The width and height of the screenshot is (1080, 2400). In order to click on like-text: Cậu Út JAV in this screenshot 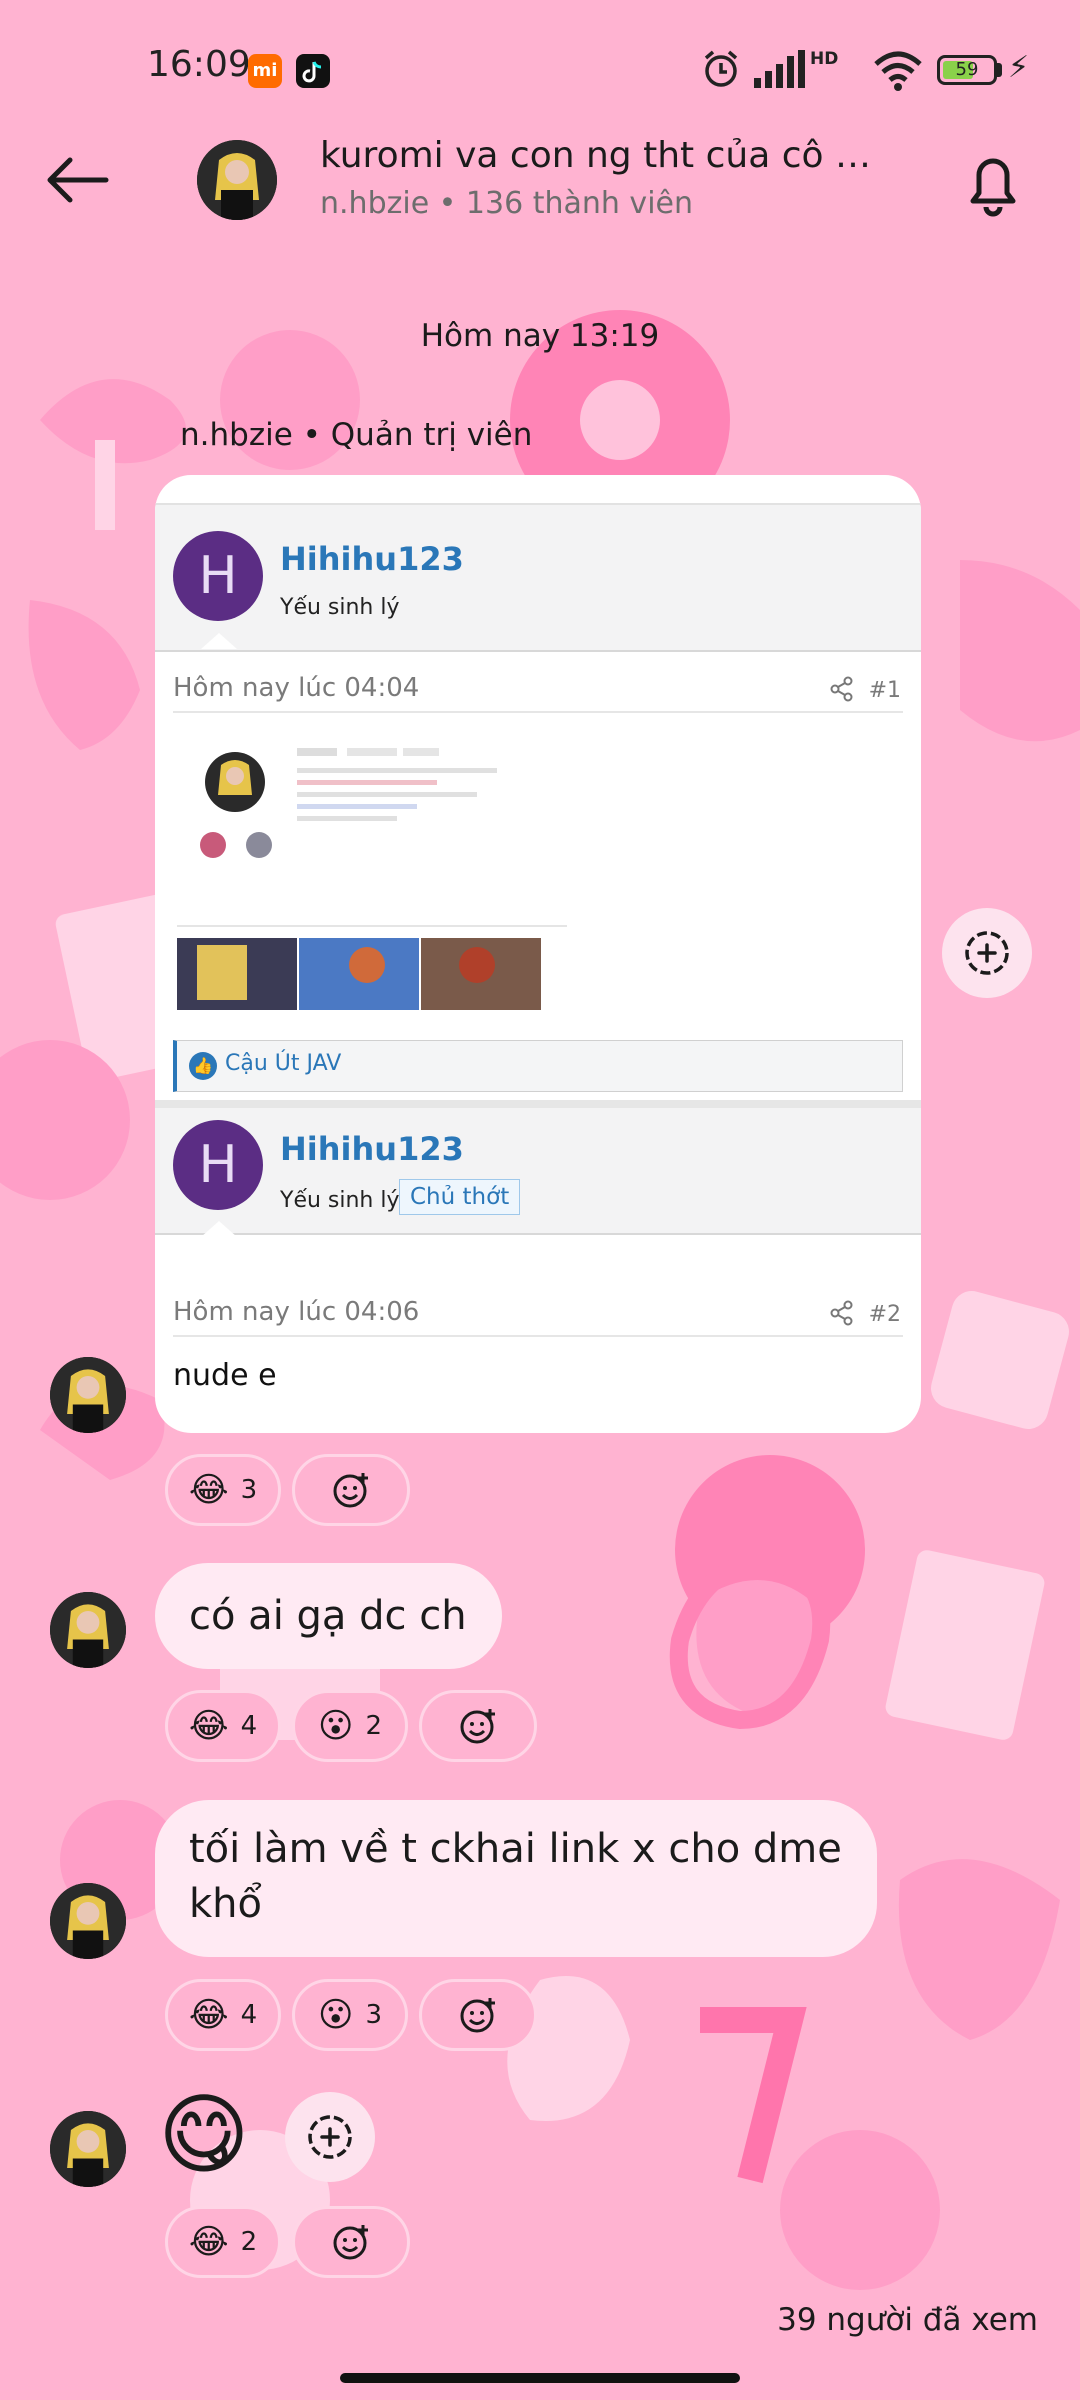, I will do `click(283, 1063)`.